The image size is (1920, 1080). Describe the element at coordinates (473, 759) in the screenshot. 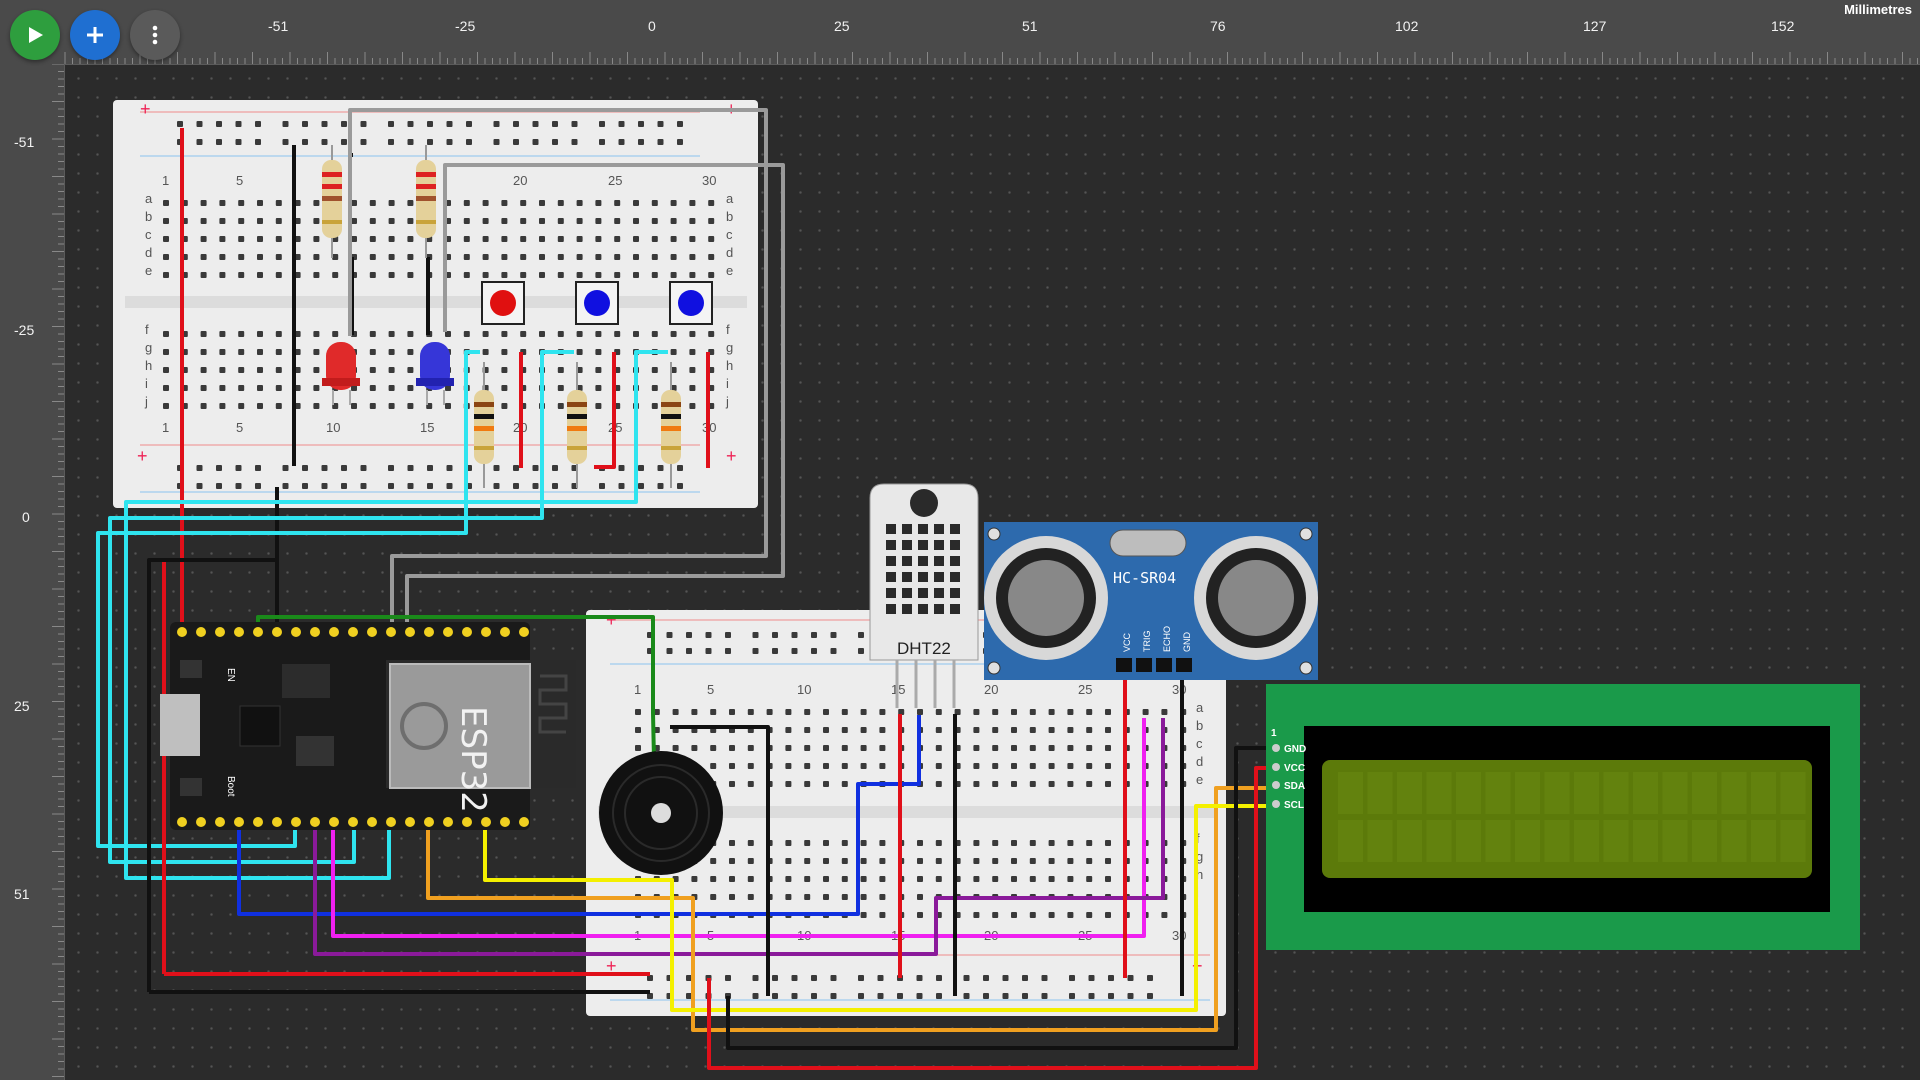

I see `esp32-chip-label: ESP32` at that location.